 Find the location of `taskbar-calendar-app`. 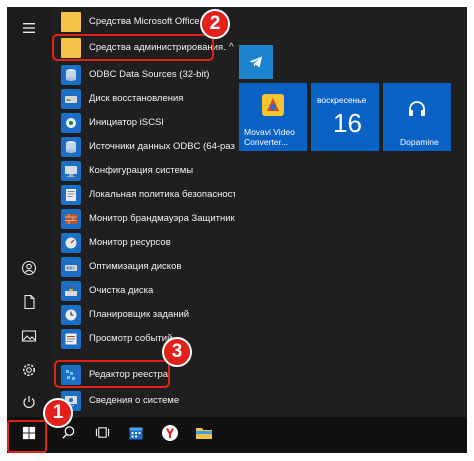

taskbar-calendar-app is located at coordinates (136, 435).